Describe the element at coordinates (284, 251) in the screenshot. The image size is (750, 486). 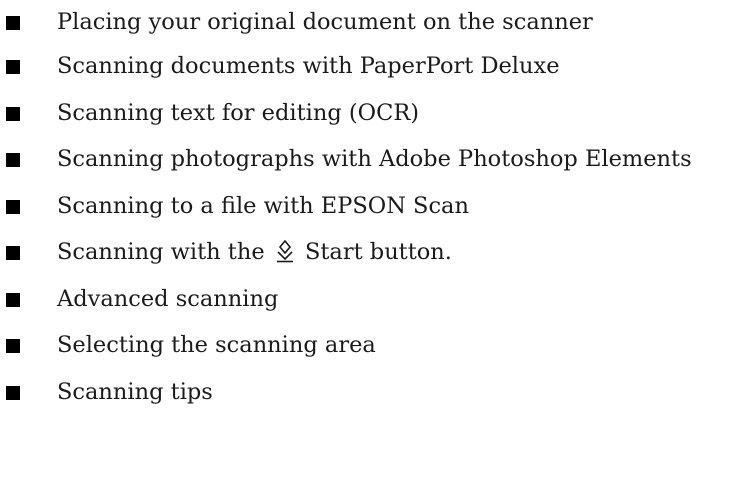
I see `start-button-icon` at that location.